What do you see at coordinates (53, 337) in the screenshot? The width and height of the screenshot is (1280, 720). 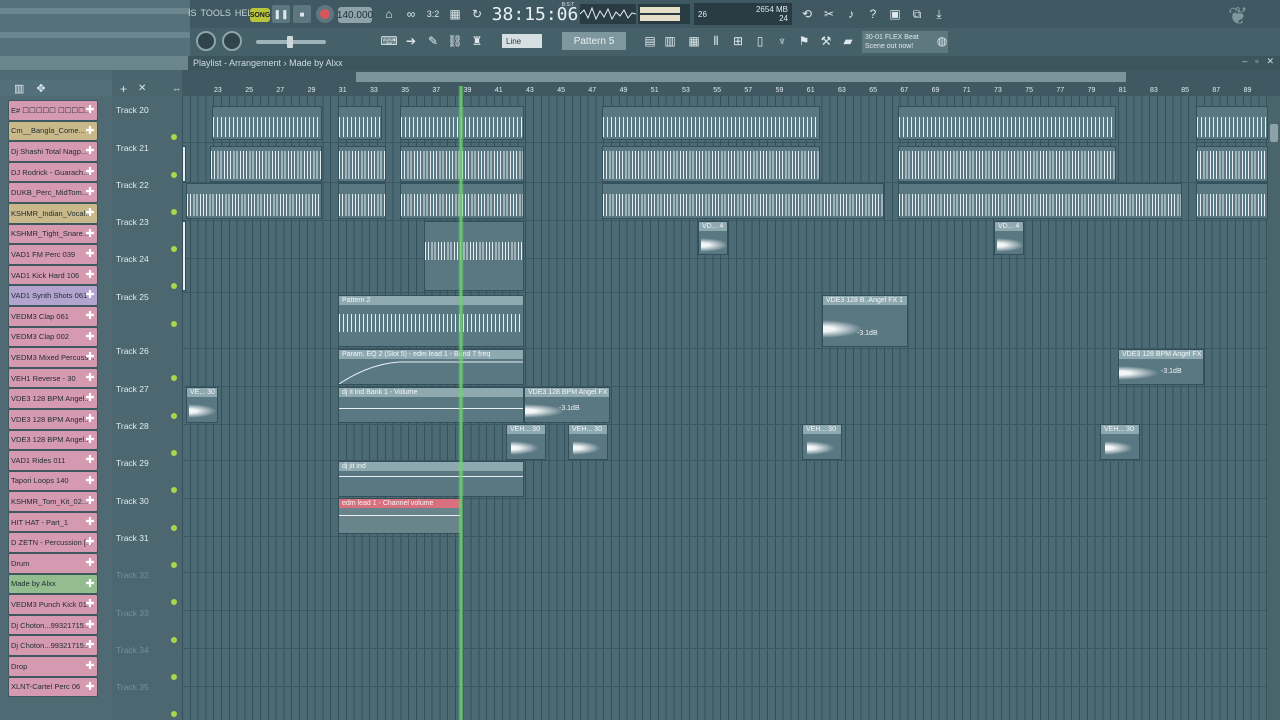 I see `channel-button: VEDM3 Clap 002 ✚` at bounding box center [53, 337].